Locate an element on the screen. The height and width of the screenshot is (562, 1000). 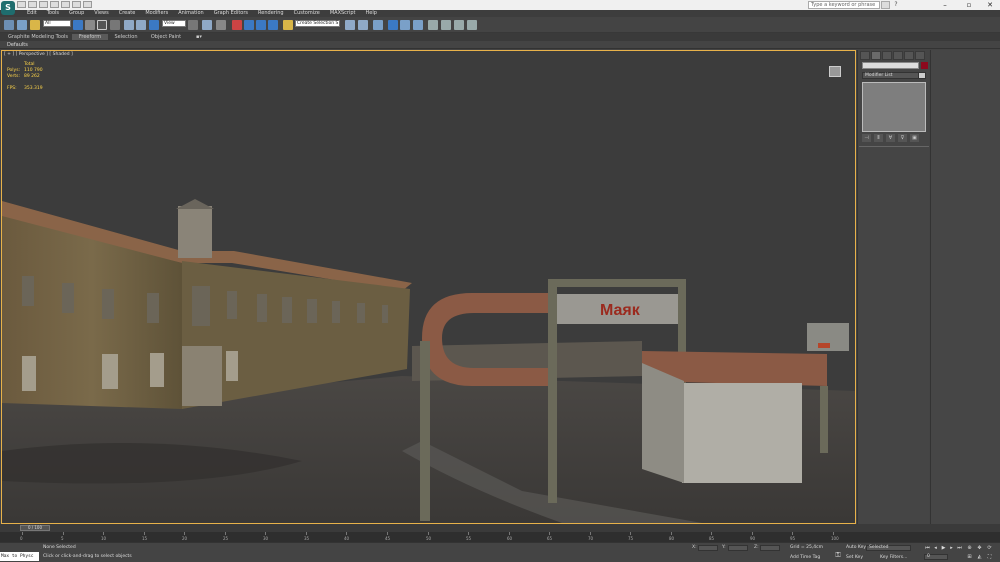
time-slider-handle: 0 / 100 is located at coordinates (35, 528).